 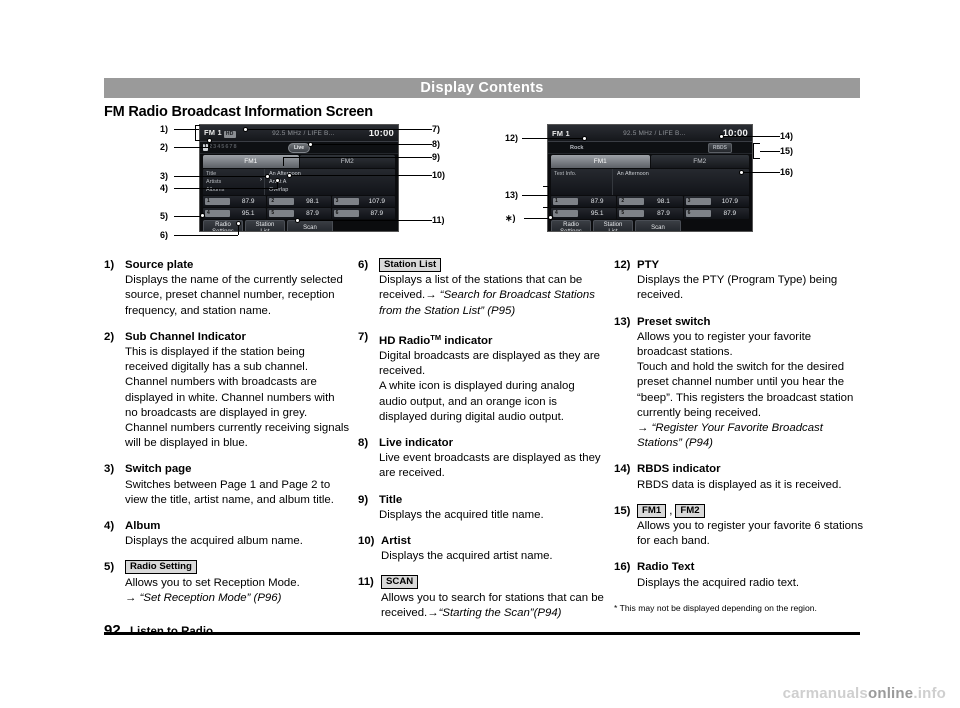 I want to click on sub-channel-6: 6, so click(x=226, y=147).